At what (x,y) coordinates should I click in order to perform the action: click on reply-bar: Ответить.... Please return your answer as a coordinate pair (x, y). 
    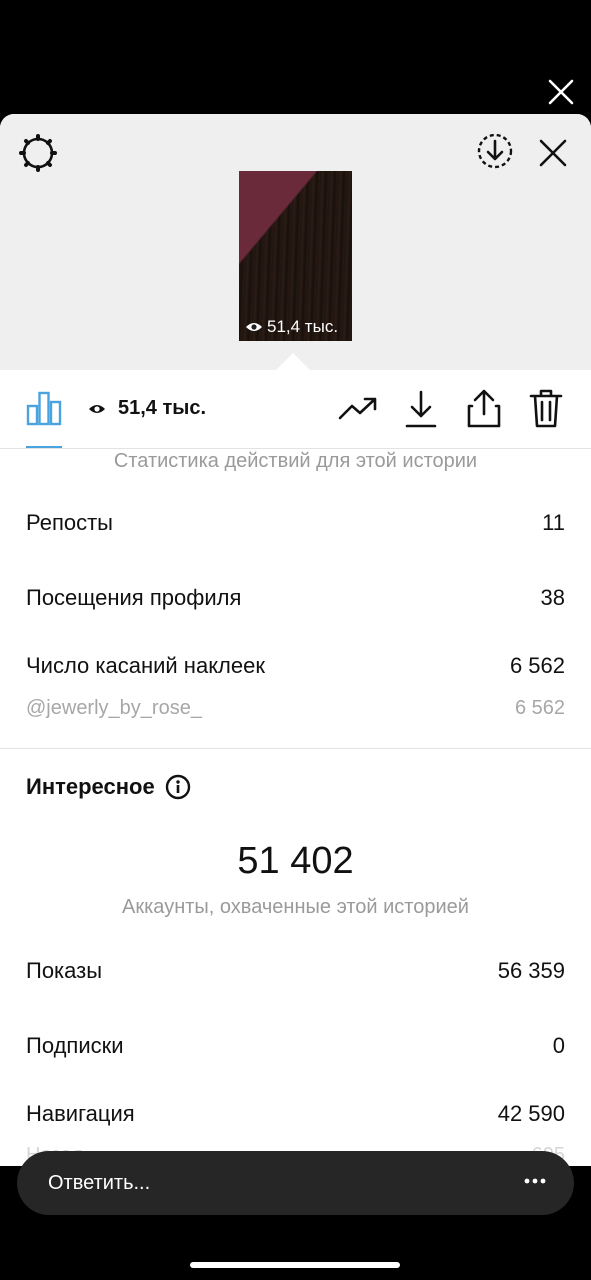
    Looking at the image, I should click on (295, 1183).